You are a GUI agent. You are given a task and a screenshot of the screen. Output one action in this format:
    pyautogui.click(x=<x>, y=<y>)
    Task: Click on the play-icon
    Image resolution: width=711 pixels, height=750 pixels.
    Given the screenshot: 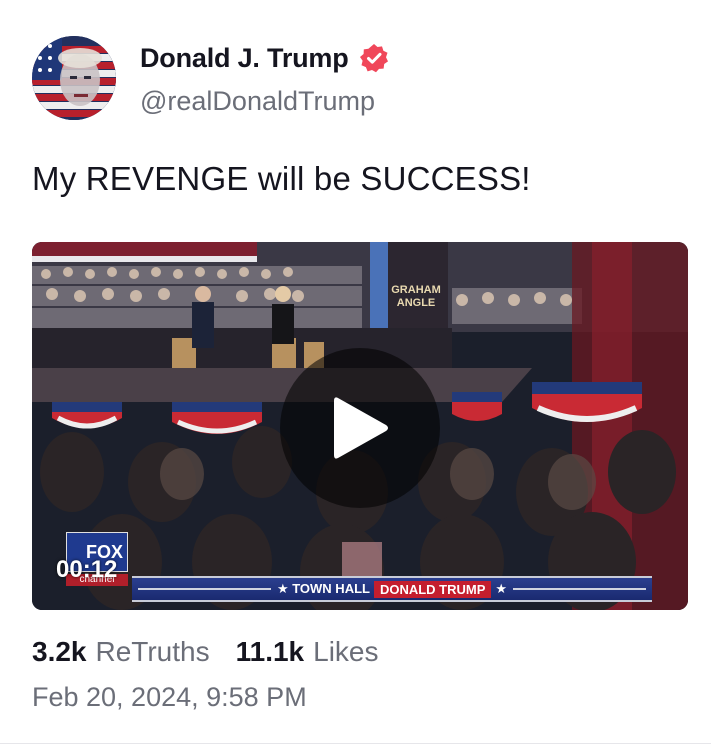 What is the action you would take?
    pyautogui.click(x=361, y=428)
    